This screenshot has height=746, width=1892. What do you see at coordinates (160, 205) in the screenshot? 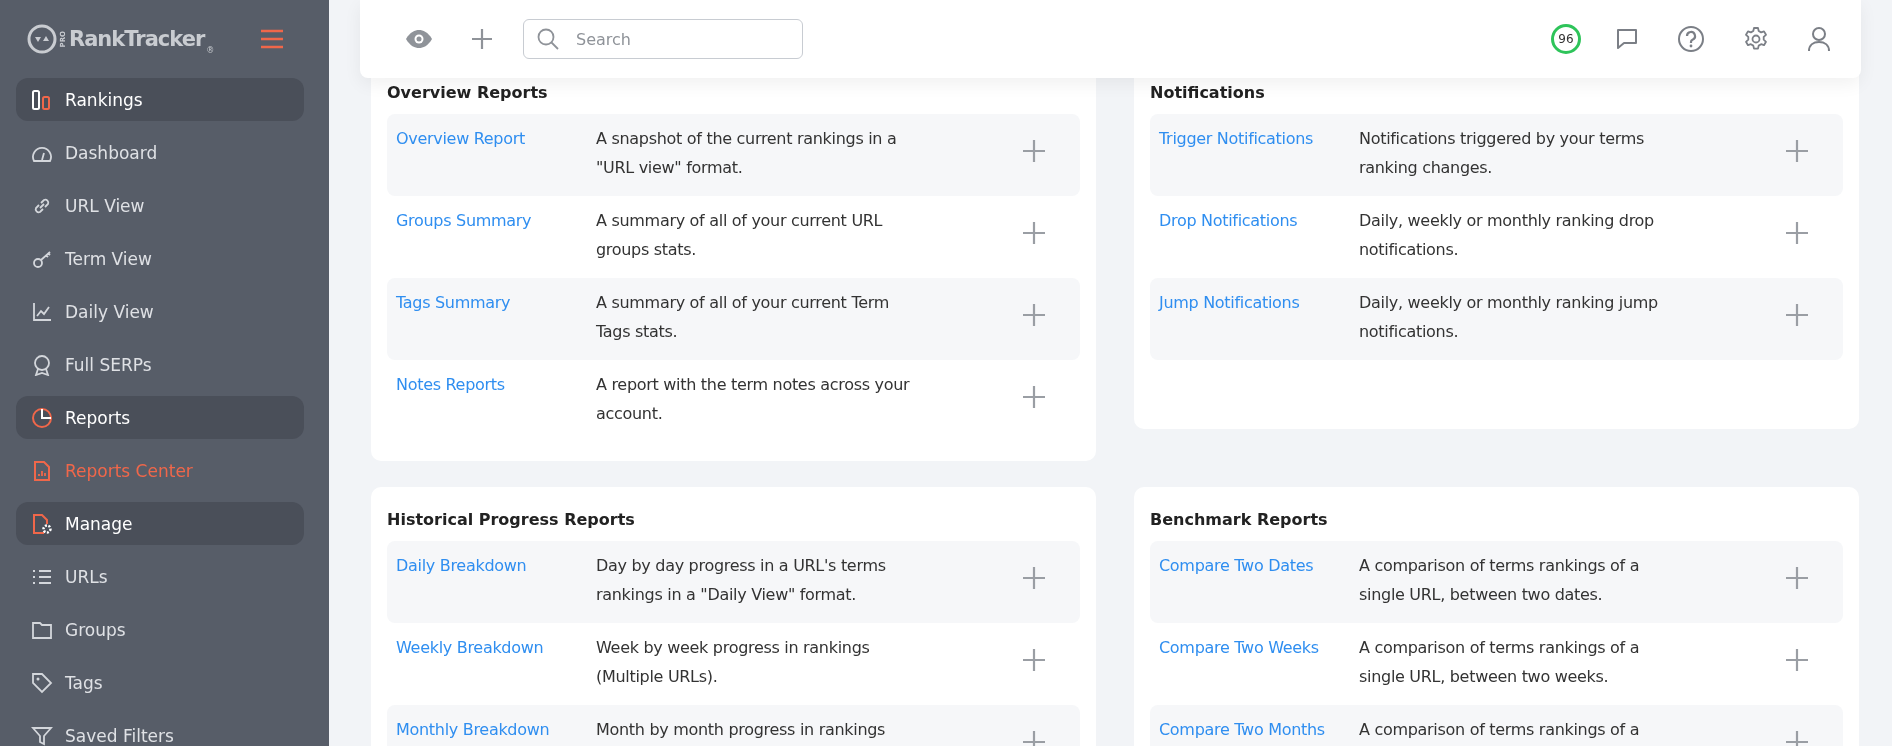
I see `nav-item: URL View` at bounding box center [160, 205].